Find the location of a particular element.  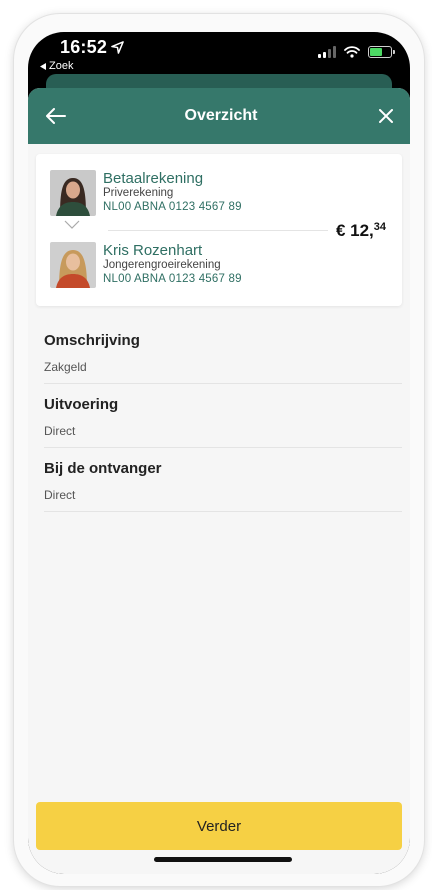

to-account-avatar is located at coordinates (73, 265).